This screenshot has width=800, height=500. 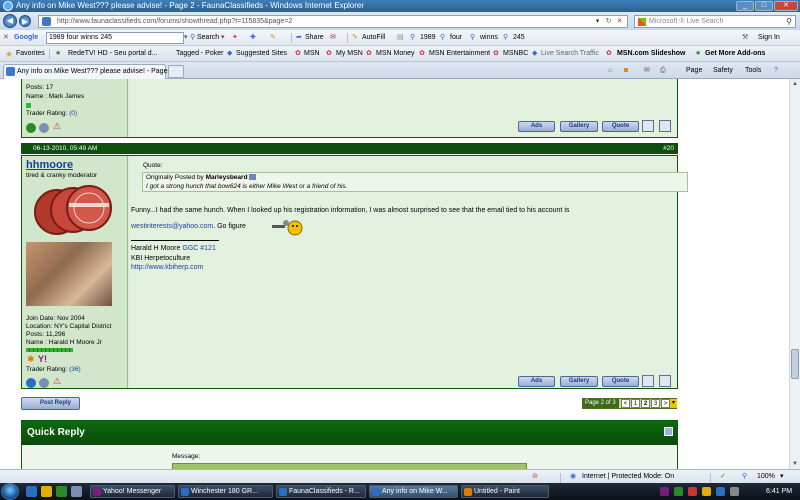 I want to click on toolbar-pen-icon: ✎, so click(x=273, y=38).